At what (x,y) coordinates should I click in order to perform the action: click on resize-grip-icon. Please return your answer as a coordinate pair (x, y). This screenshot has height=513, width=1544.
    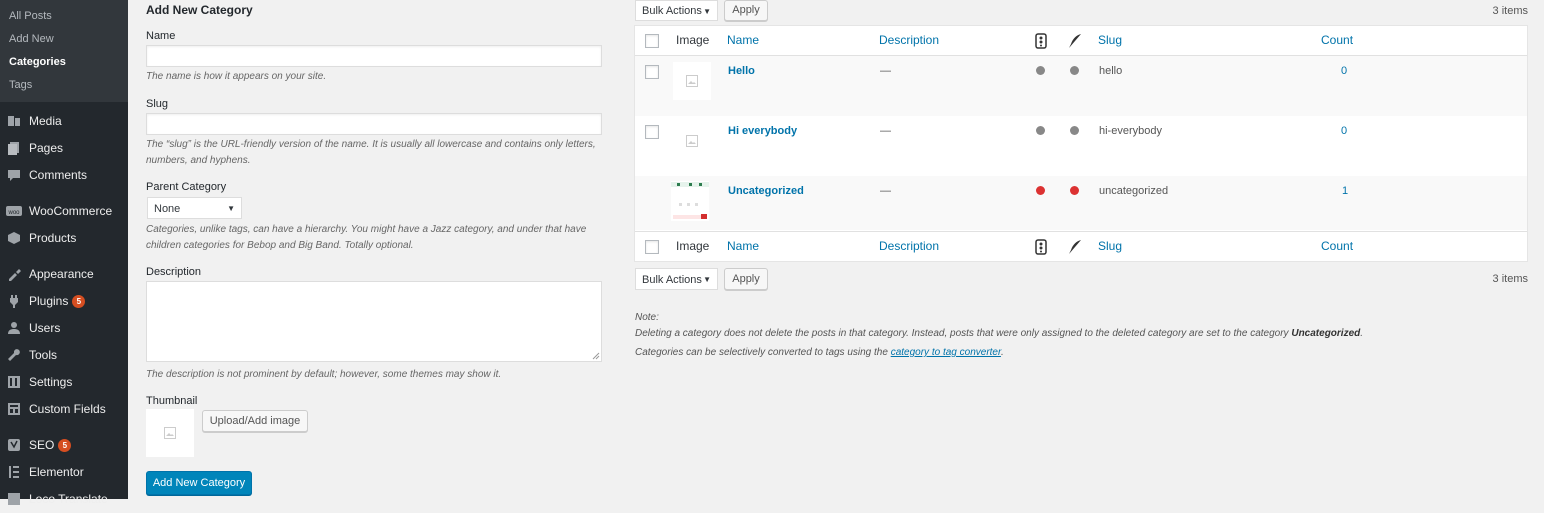
    Looking at the image, I should click on (596, 356).